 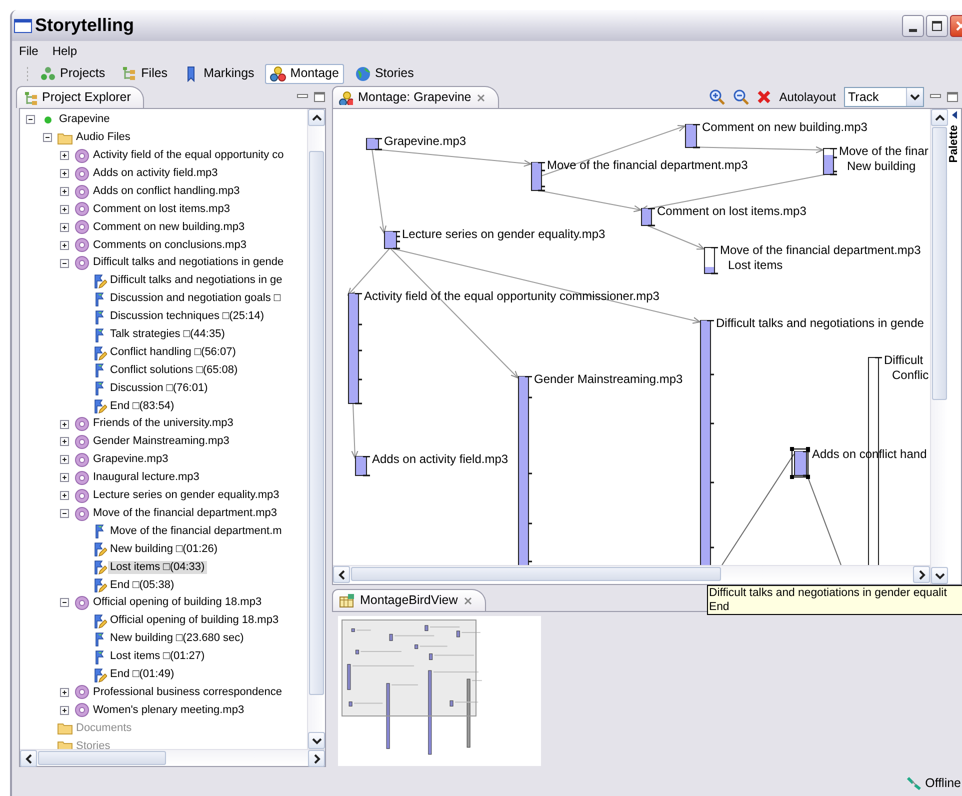 What do you see at coordinates (304, 74) in the screenshot?
I see `perspective-button: Montage` at bounding box center [304, 74].